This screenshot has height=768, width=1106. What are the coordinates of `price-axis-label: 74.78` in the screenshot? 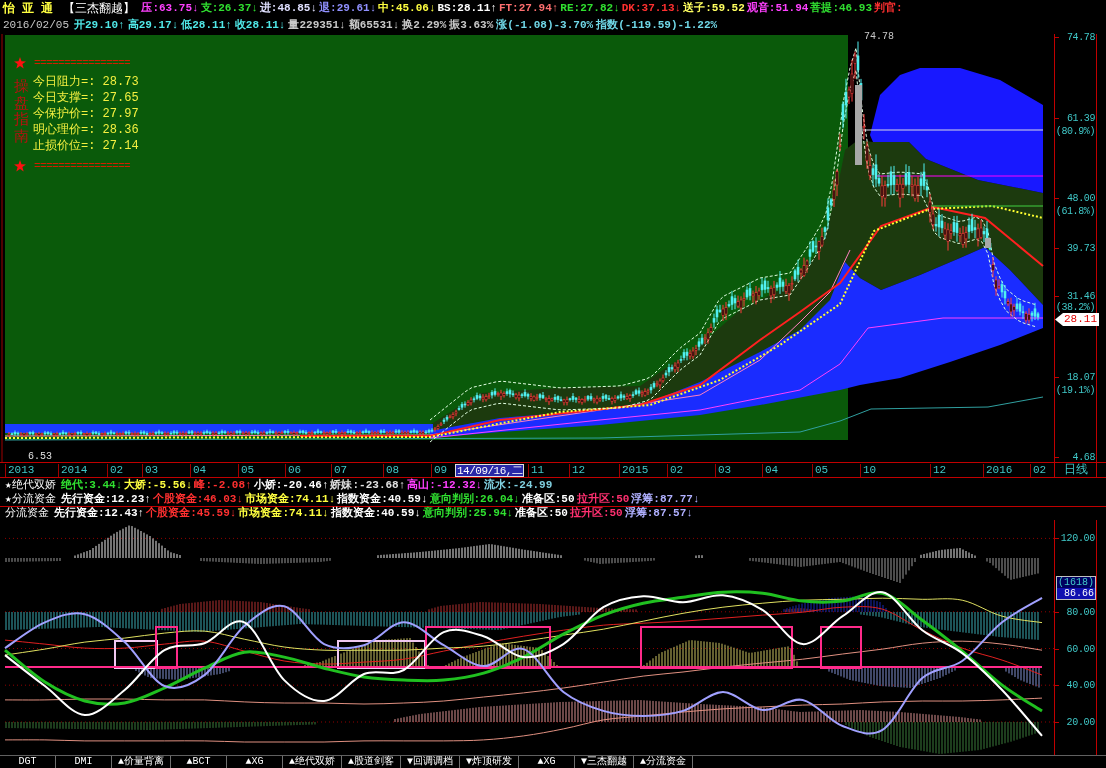 It's located at (1081, 37).